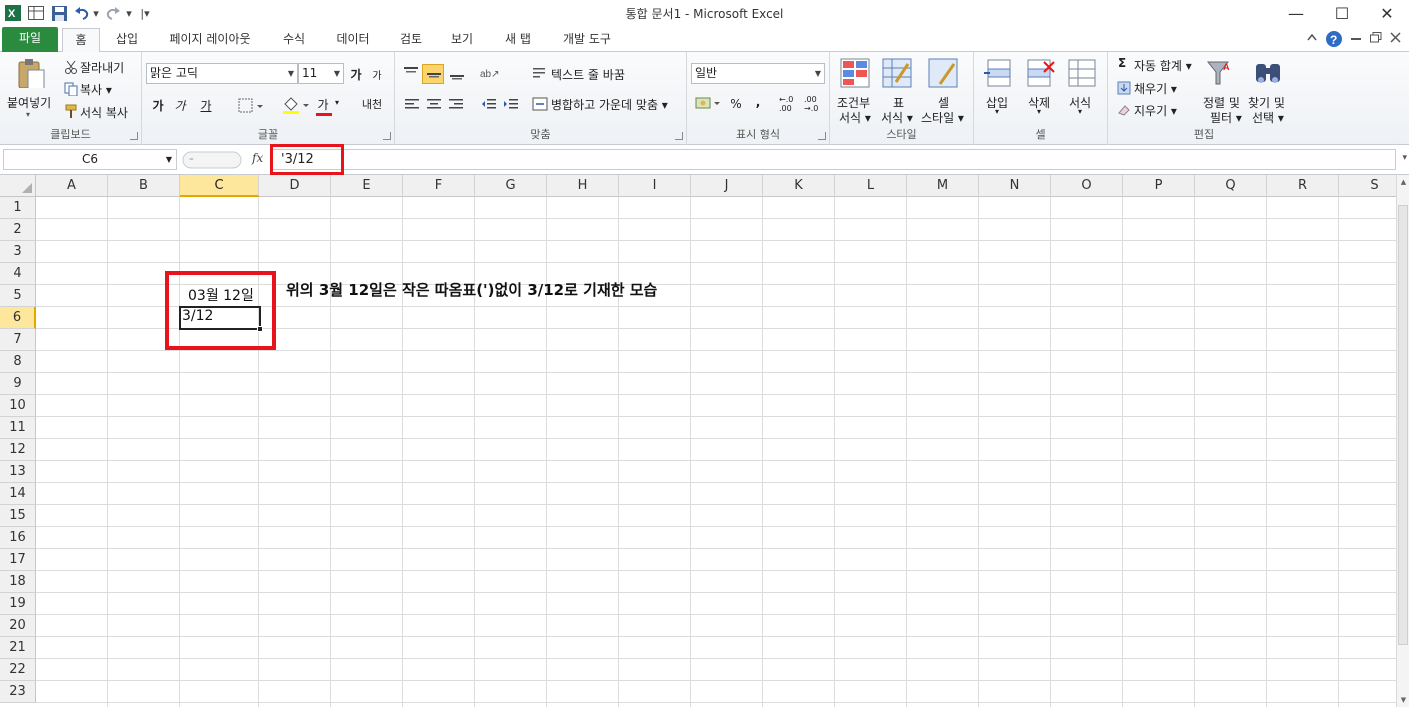  I want to click on column-header-k: K, so click(799, 186).